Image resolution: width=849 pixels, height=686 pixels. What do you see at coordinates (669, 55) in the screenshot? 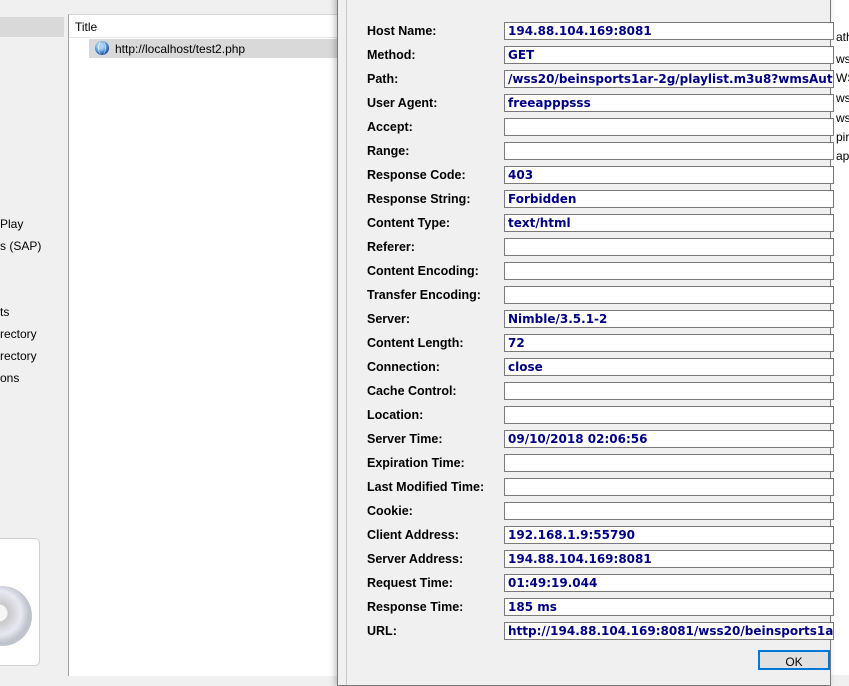
I see `field-value: GET` at bounding box center [669, 55].